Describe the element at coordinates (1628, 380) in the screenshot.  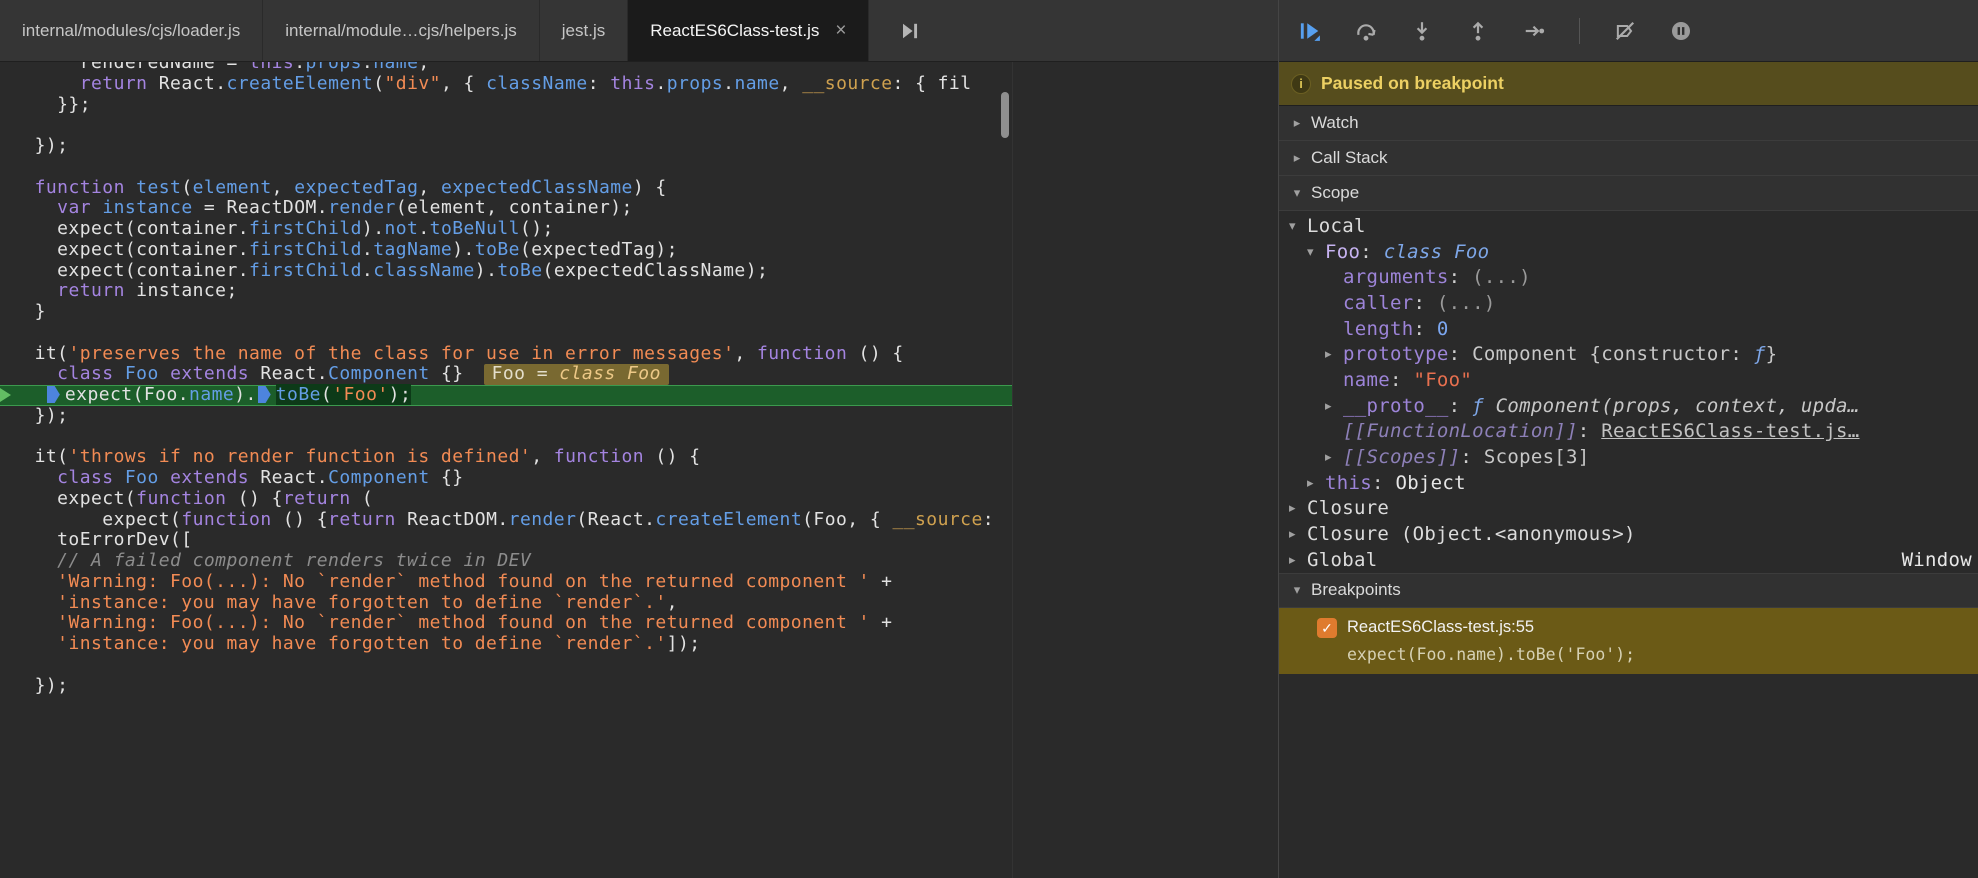
I see `scope-tree-row: name: "Foo"` at that location.